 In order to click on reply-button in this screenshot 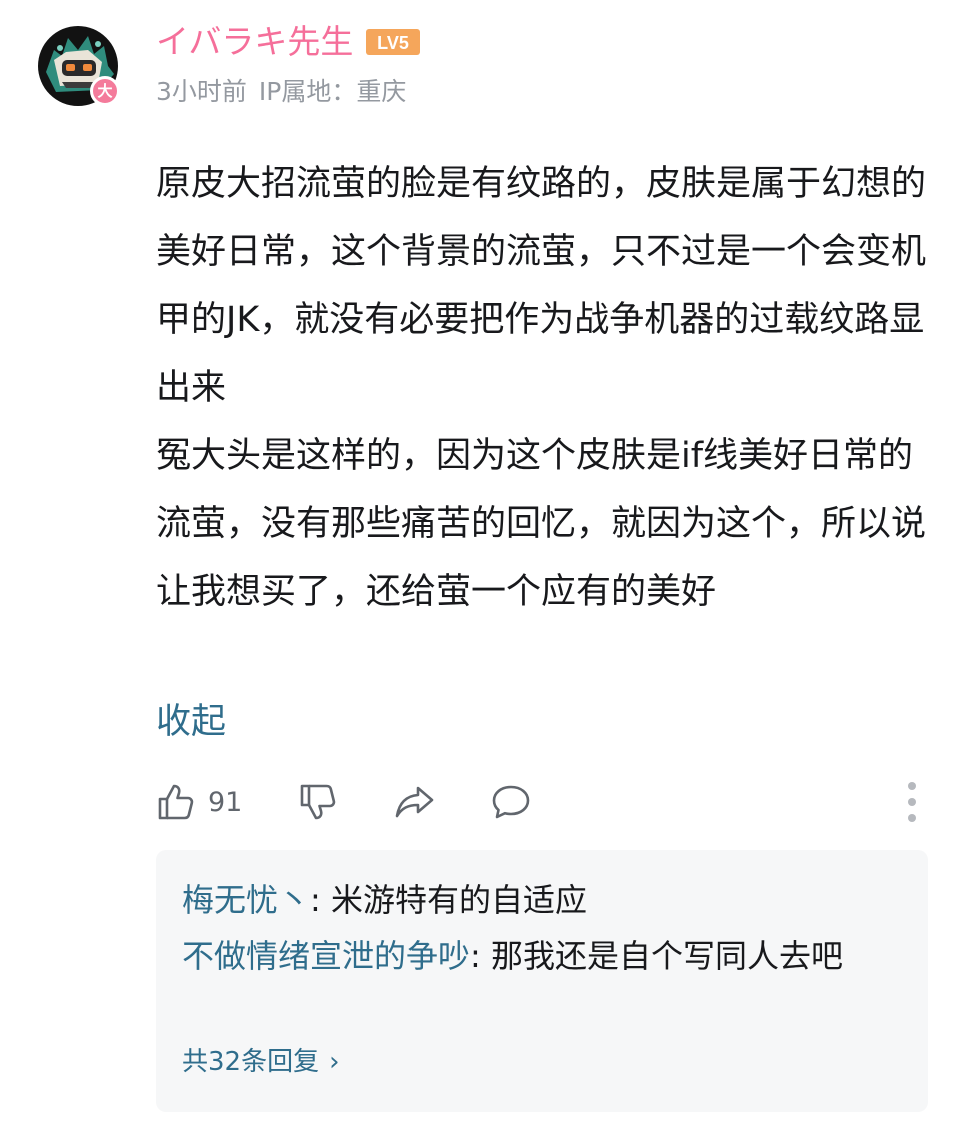, I will do `click(511, 802)`.